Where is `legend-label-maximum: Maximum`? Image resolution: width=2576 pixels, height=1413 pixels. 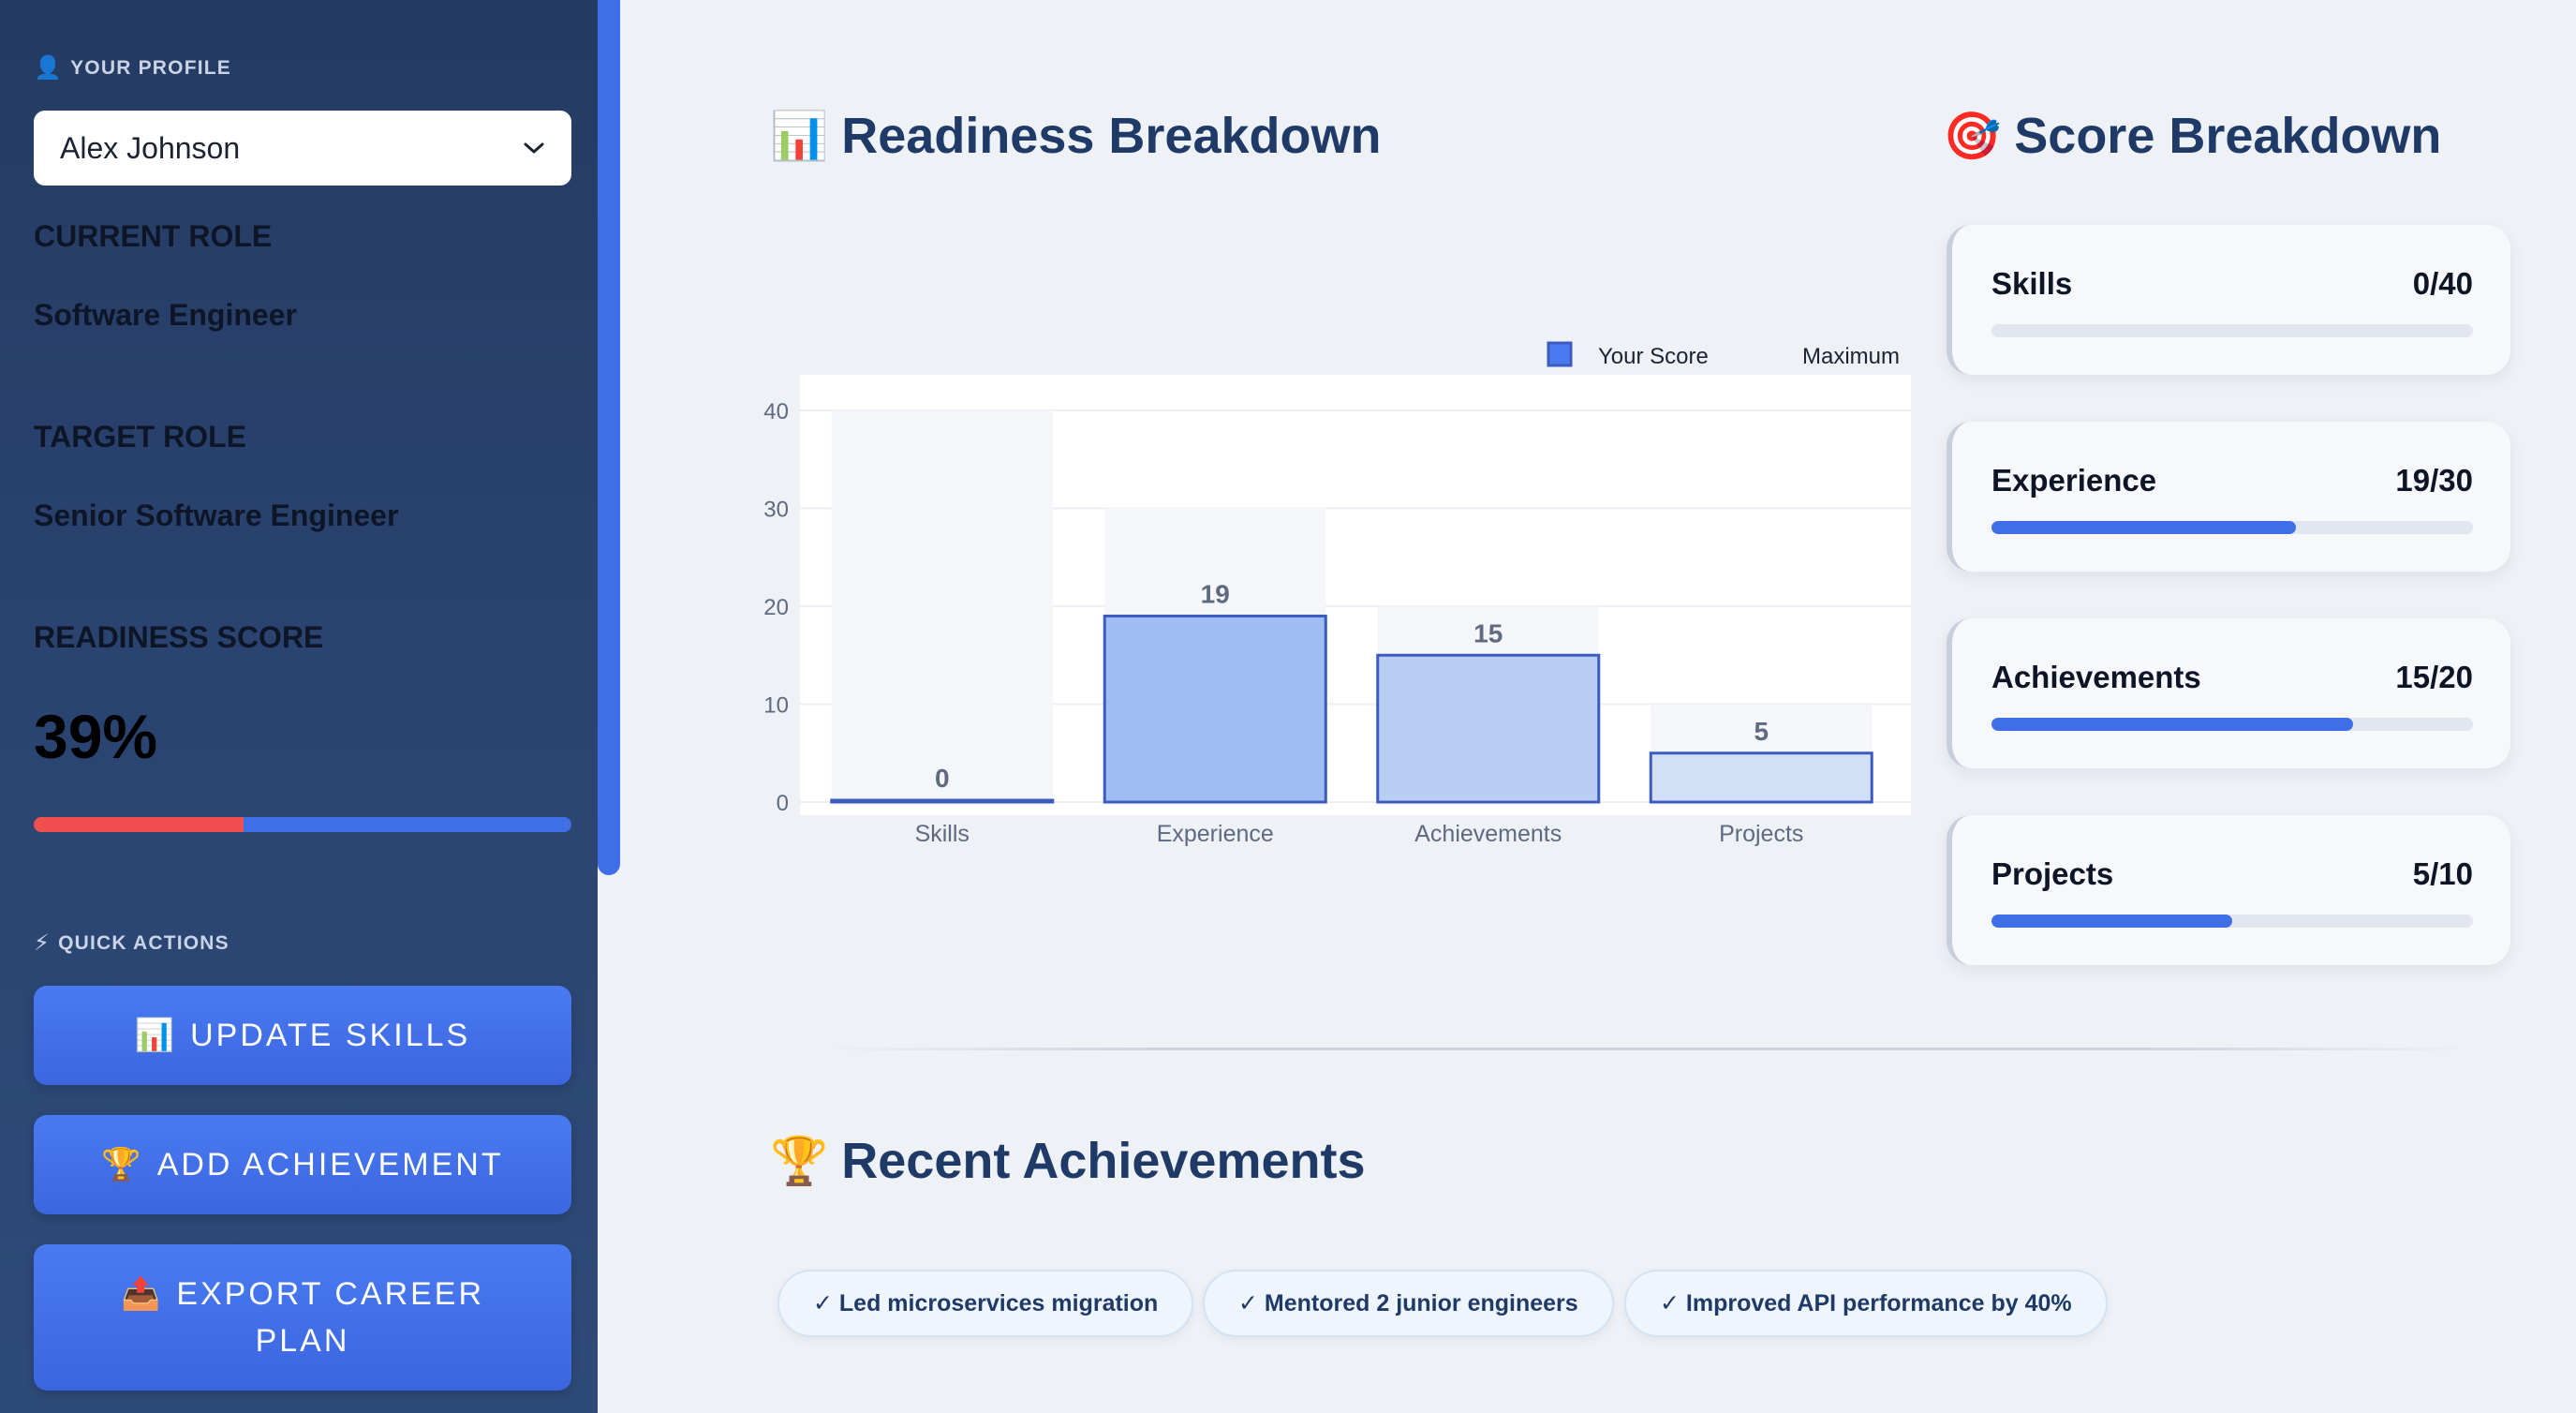
legend-label-maximum: Maximum is located at coordinates (1851, 356).